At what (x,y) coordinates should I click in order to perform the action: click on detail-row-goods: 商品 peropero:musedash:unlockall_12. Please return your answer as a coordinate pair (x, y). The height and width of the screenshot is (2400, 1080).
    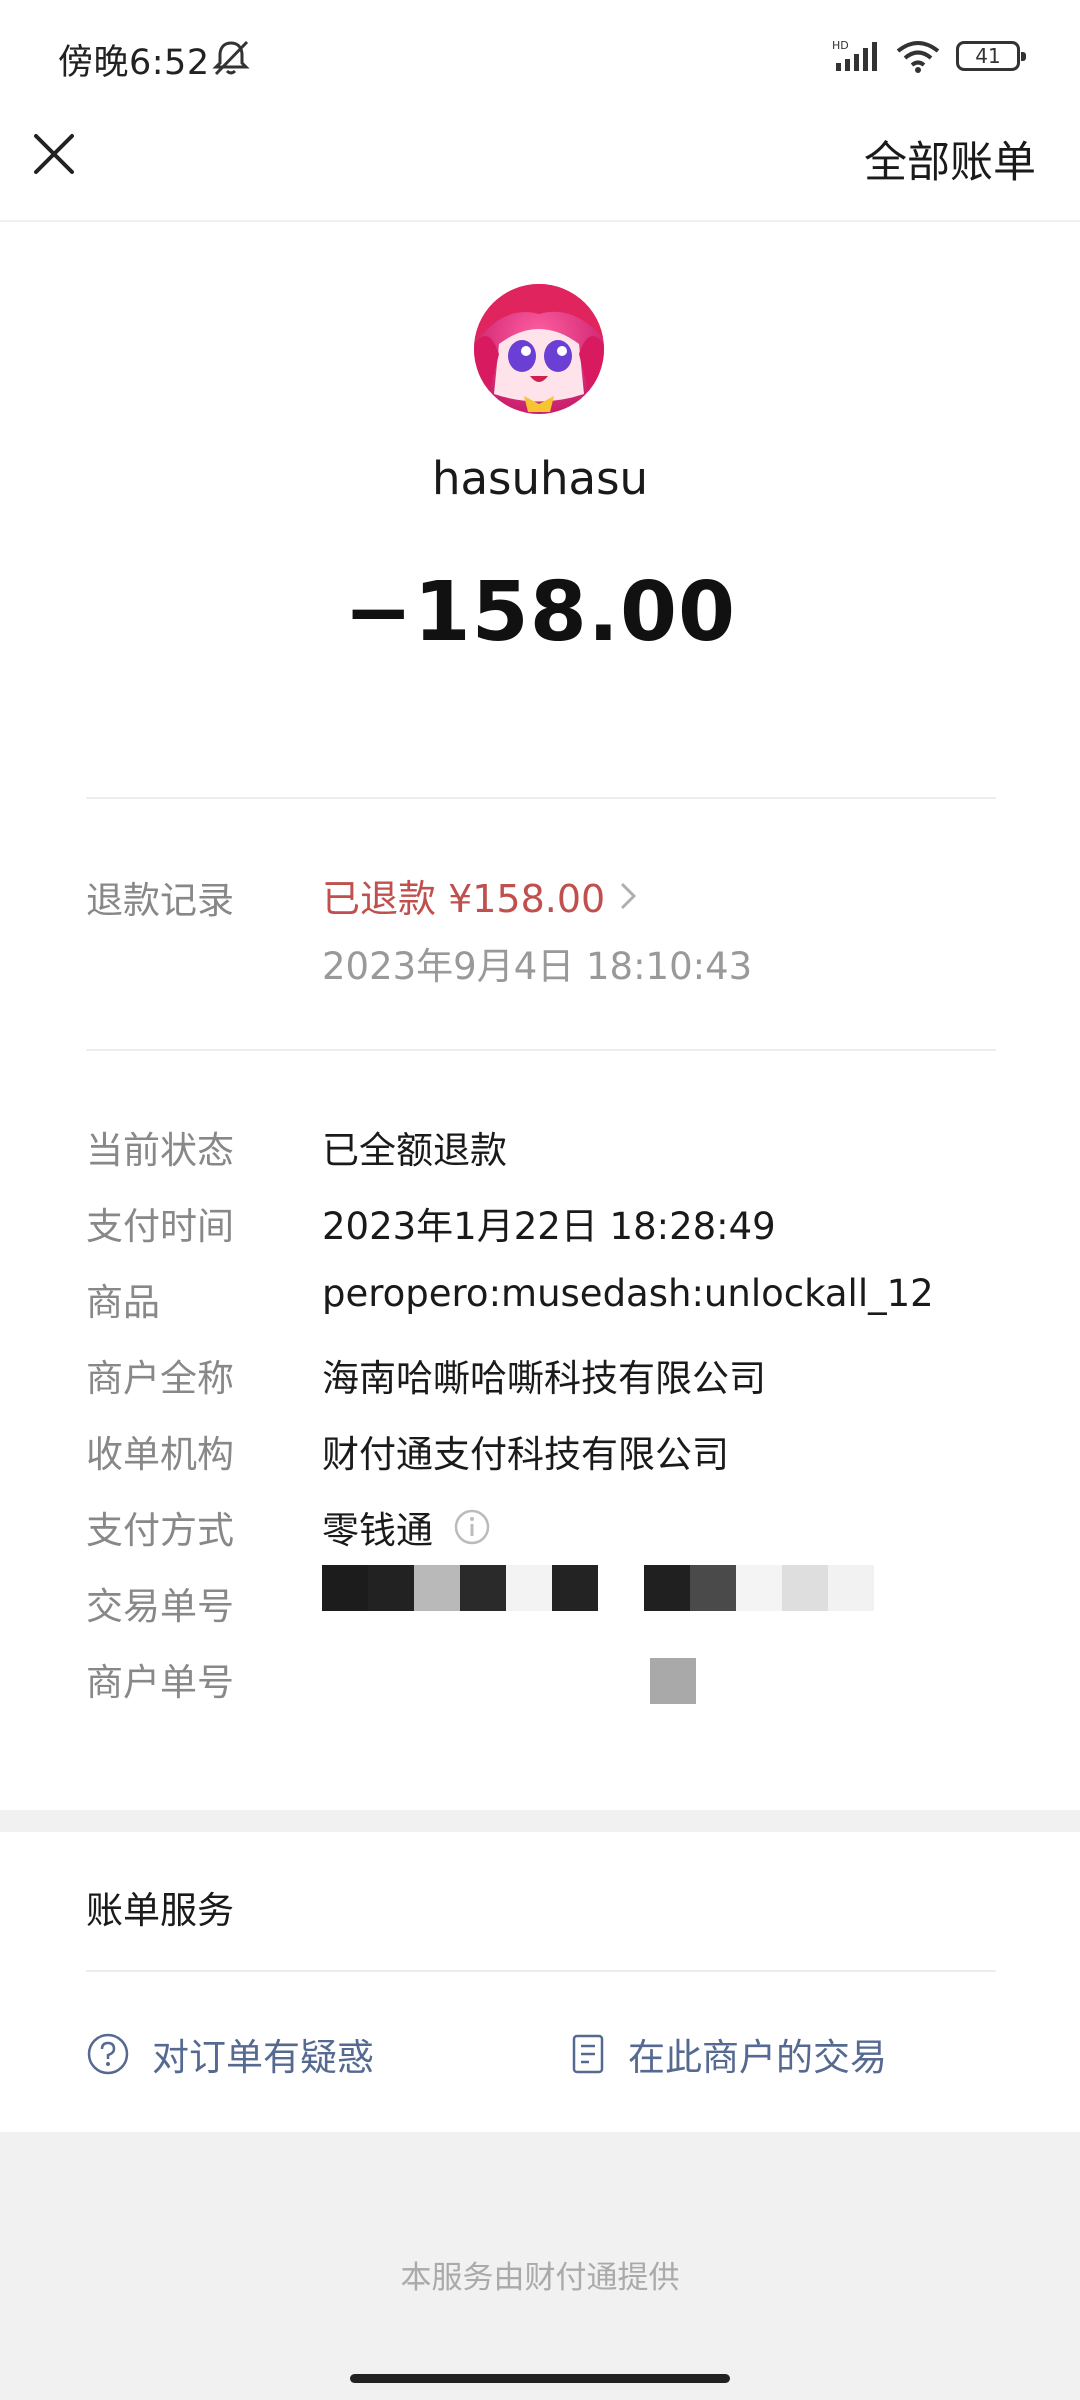
    Looking at the image, I should click on (541, 1302).